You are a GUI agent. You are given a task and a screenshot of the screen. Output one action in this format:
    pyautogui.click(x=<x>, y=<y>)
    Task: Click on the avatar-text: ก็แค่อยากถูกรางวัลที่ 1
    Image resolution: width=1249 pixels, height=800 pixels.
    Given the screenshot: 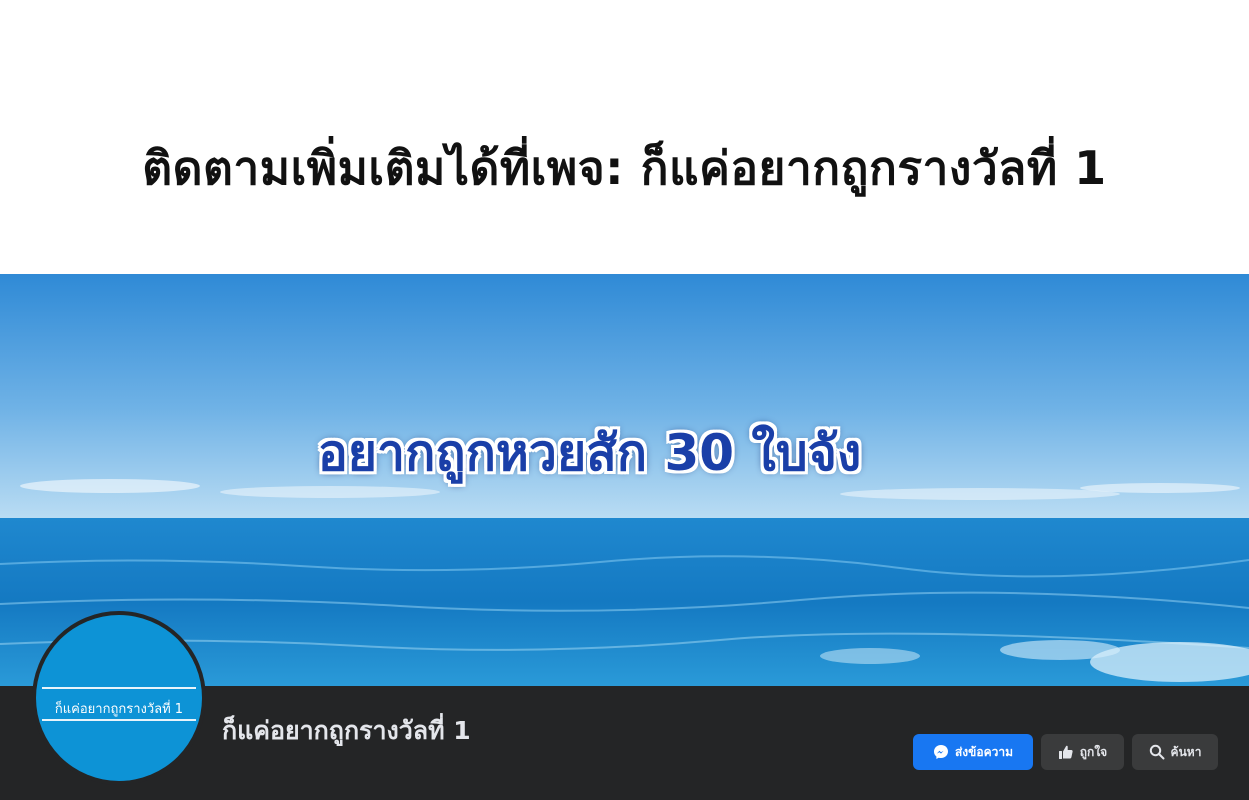 What is the action you would take?
    pyautogui.click(x=119, y=709)
    